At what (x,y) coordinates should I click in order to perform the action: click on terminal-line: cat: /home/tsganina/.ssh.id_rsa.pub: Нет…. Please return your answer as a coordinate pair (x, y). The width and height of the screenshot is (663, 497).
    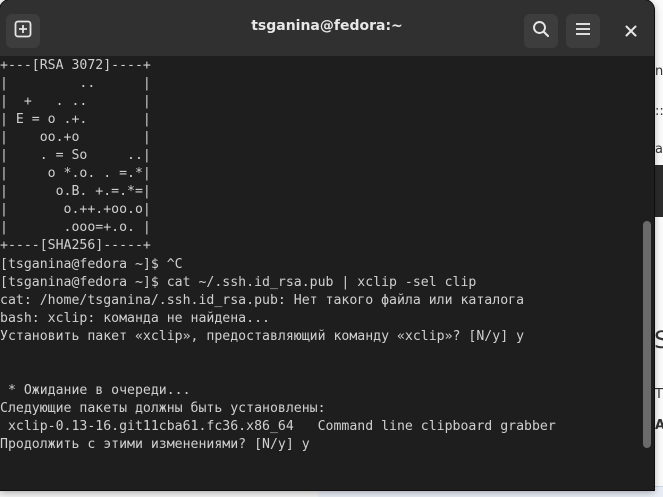
    Looking at the image, I should click on (262, 300).